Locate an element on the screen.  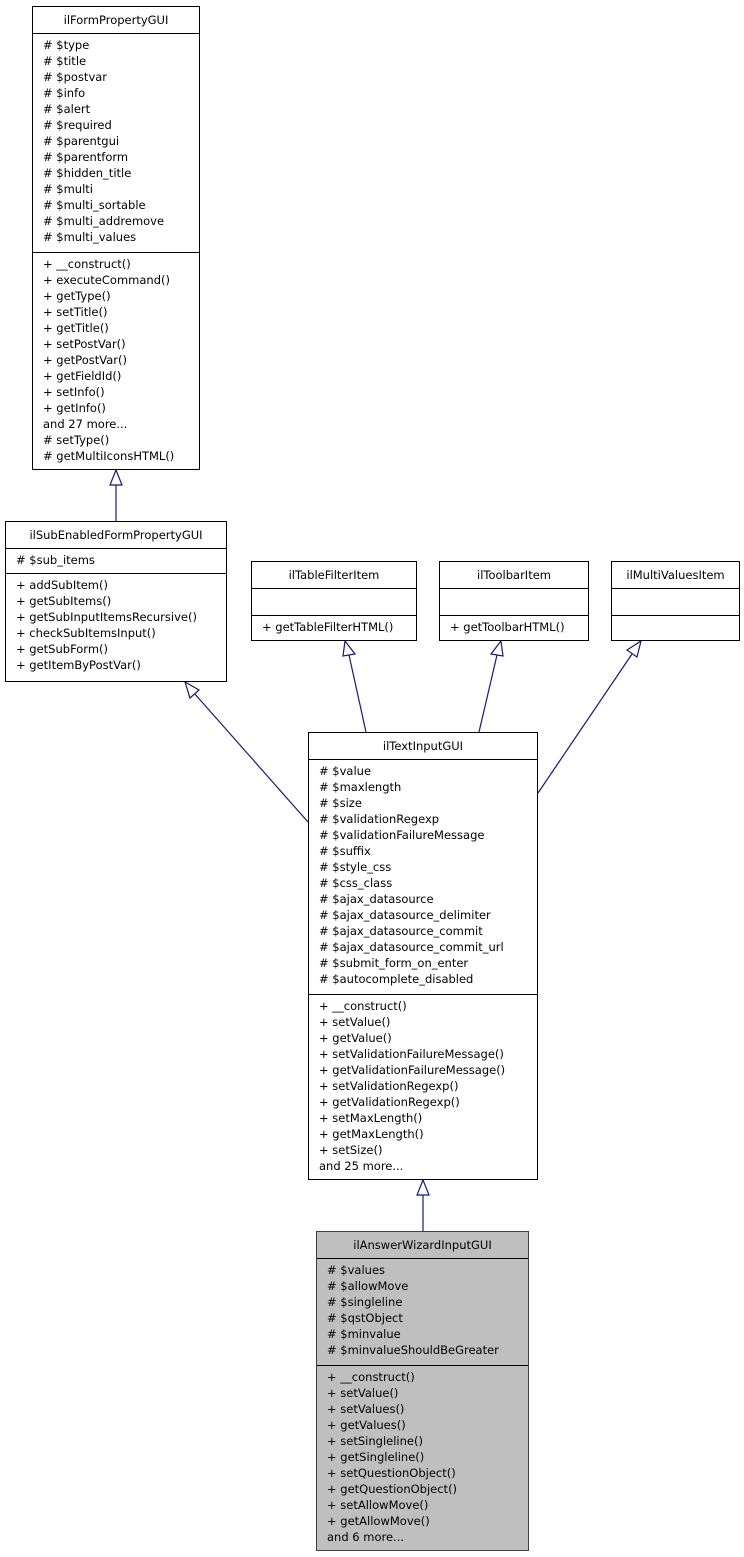
class-name: ilTextInputGUI is located at coordinates (423, 746).